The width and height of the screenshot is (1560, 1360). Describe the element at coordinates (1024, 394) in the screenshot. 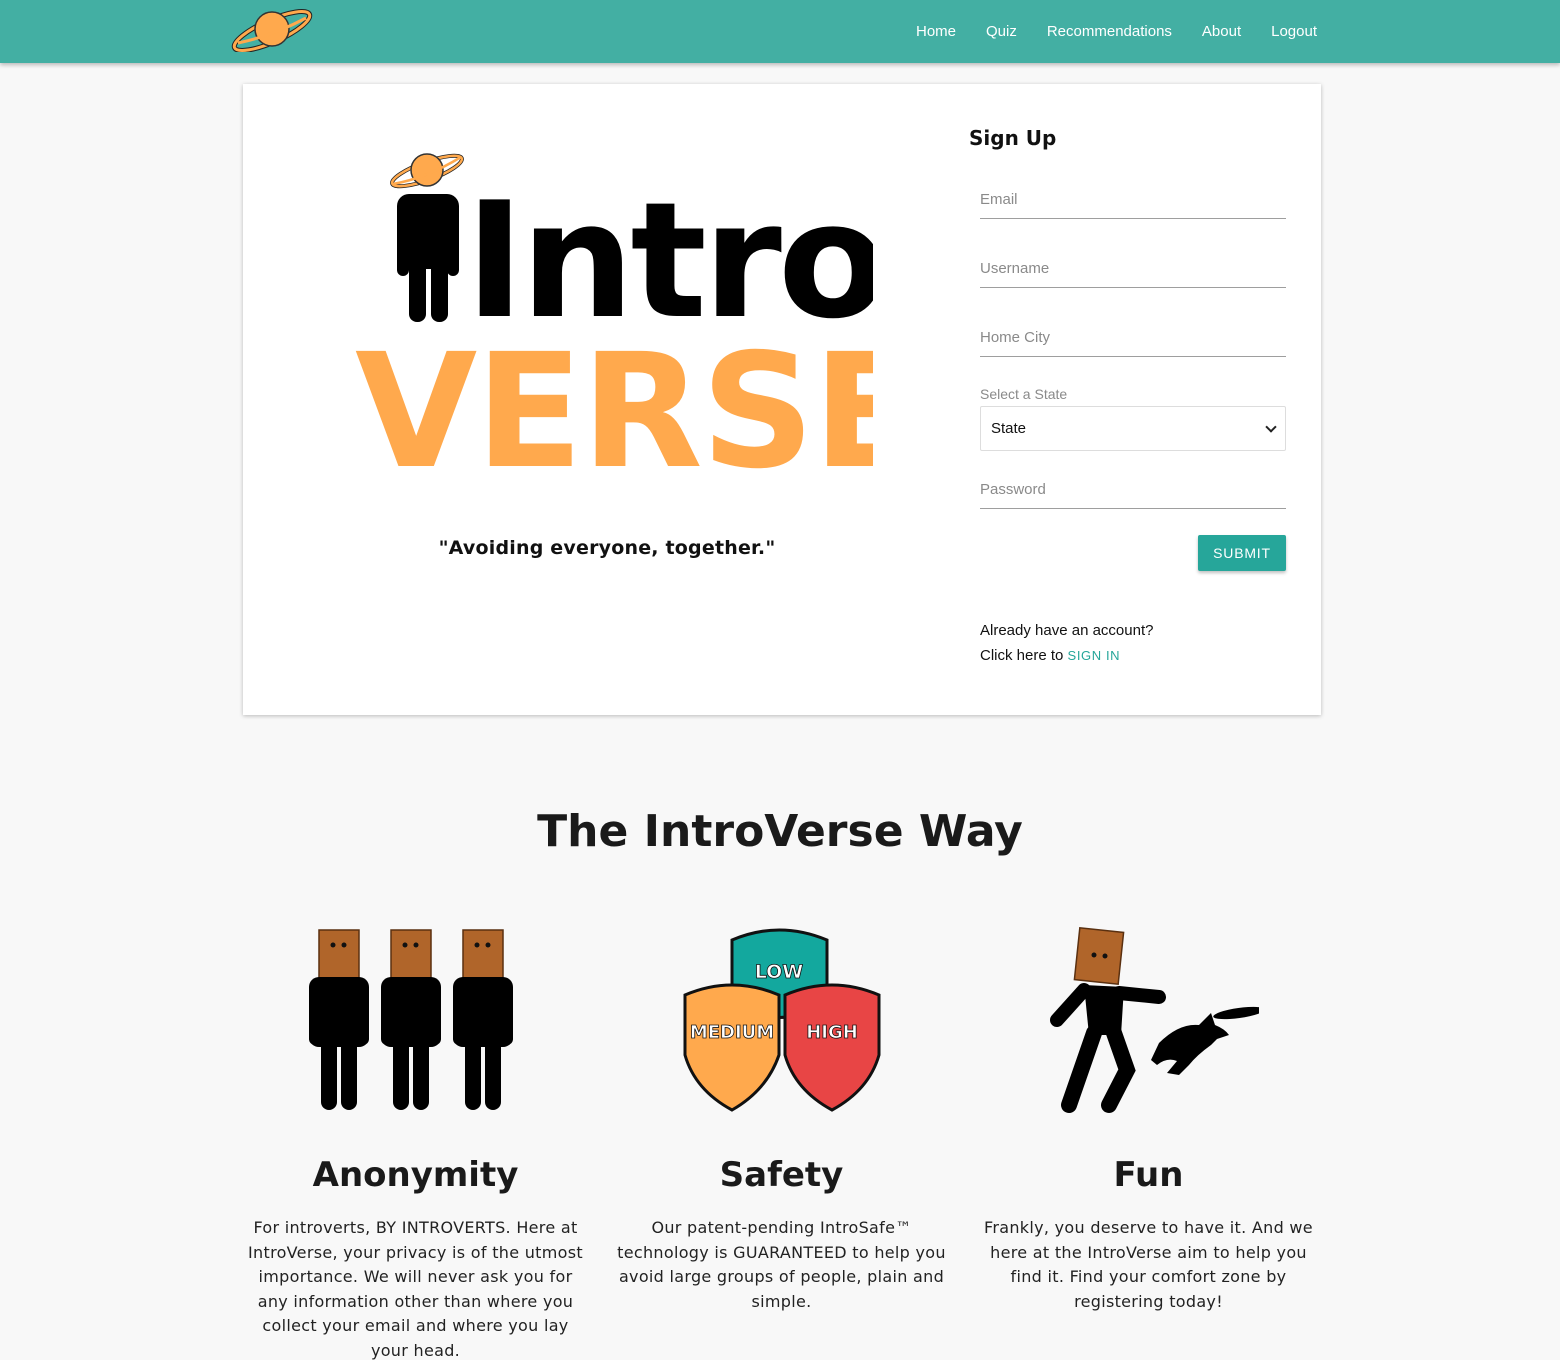

I see `state-select-label: Select a State` at that location.